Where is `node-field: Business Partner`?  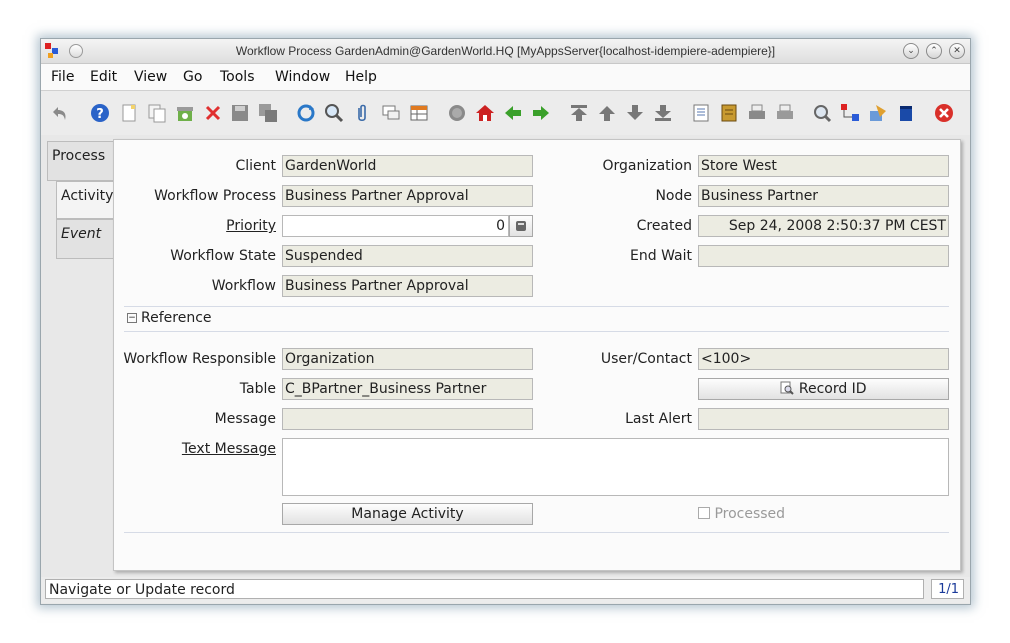
node-field: Business Partner is located at coordinates (823, 196).